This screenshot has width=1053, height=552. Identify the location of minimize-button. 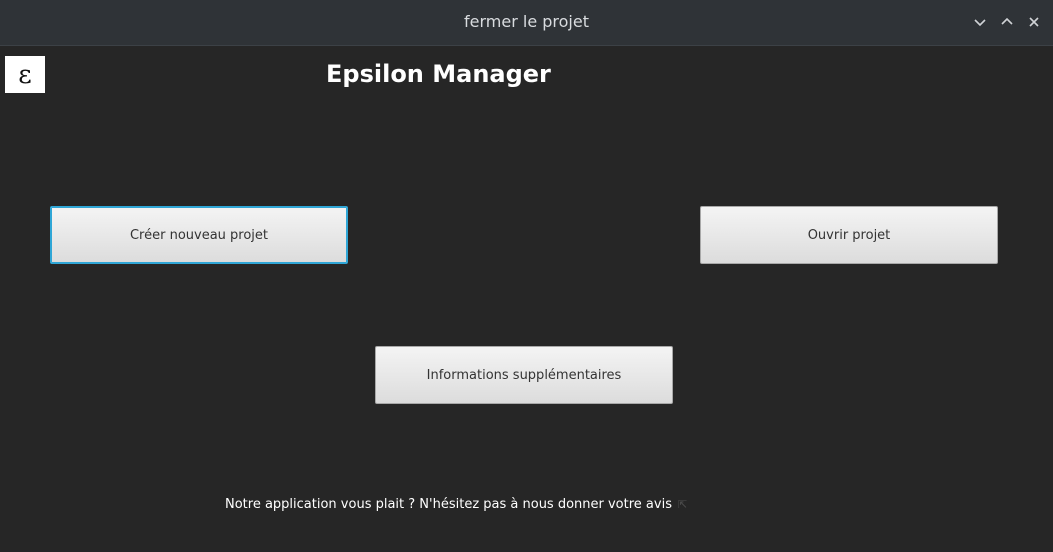
(980, 22).